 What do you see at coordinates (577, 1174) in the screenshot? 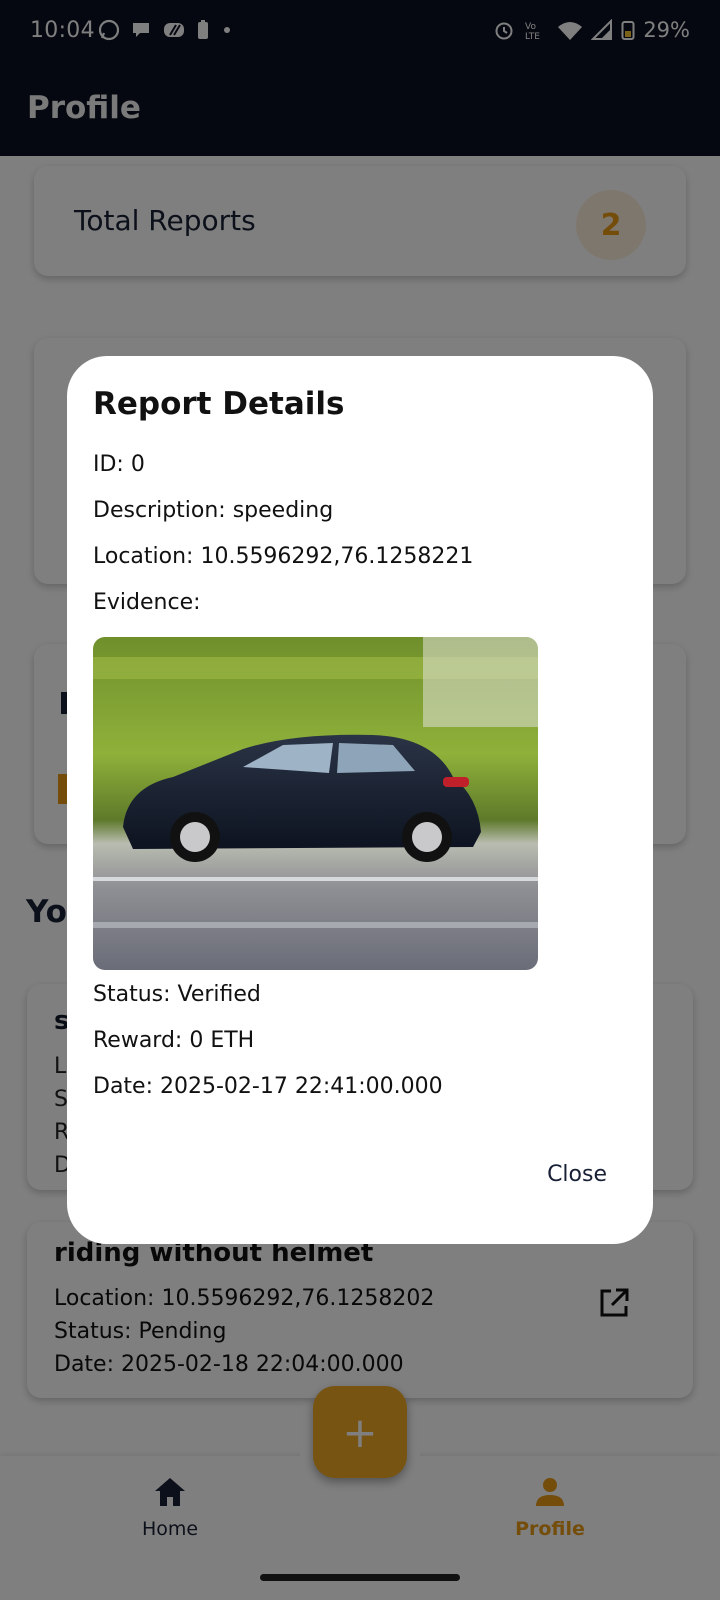
I see `close-button: Close` at bounding box center [577, 1174].